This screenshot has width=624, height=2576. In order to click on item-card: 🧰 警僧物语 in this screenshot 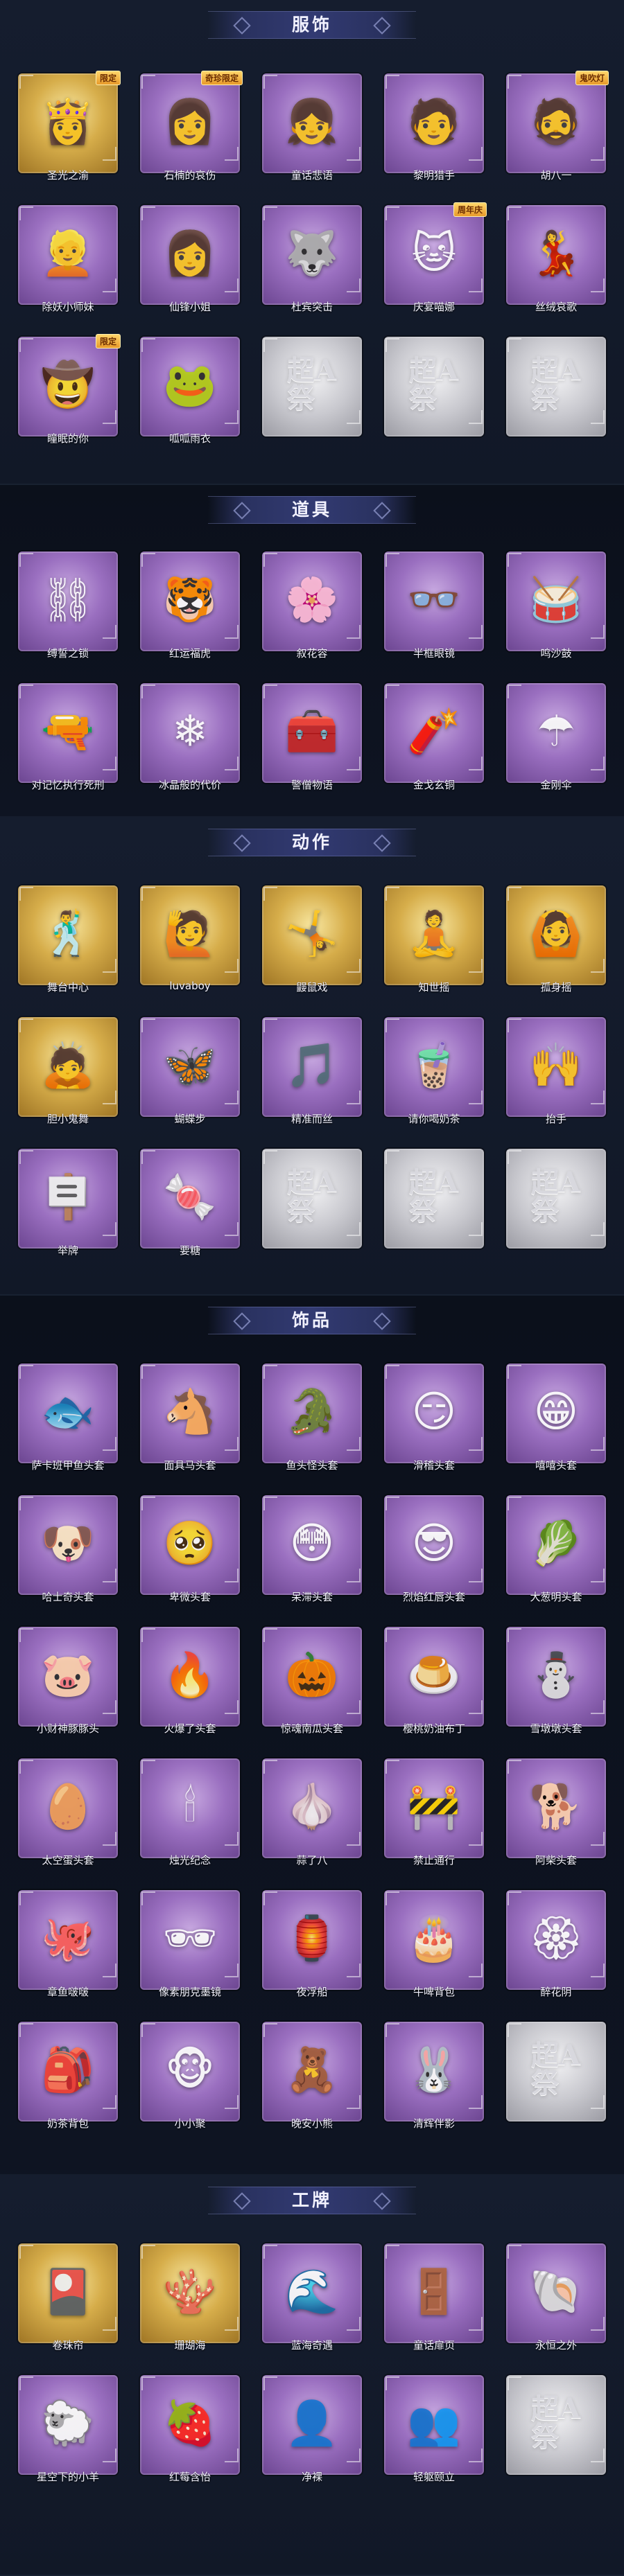, I will do `click(312, 736)`.